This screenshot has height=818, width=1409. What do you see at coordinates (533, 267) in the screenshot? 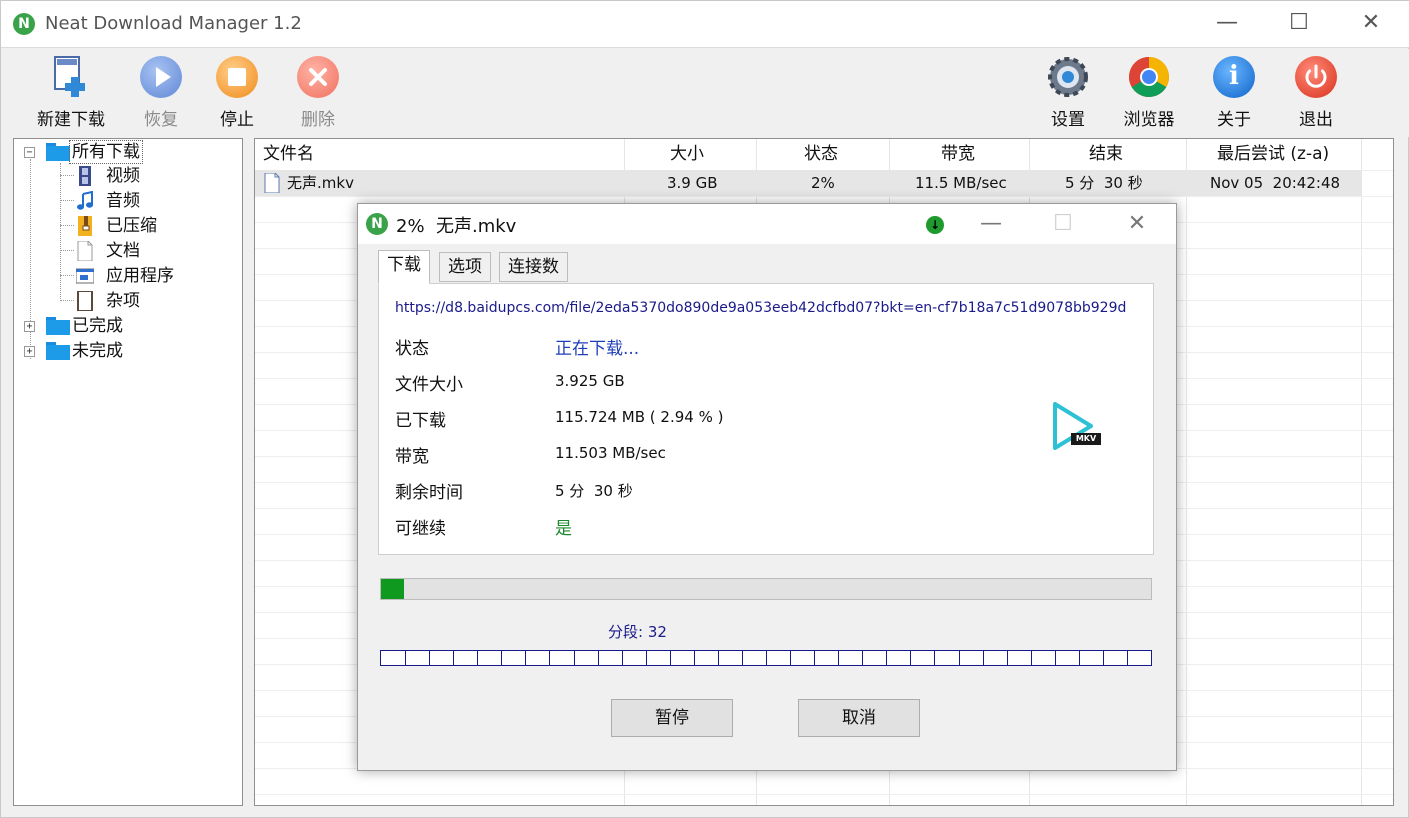
I see `tab-connections: 连接数` at bounding box center [533, 267].